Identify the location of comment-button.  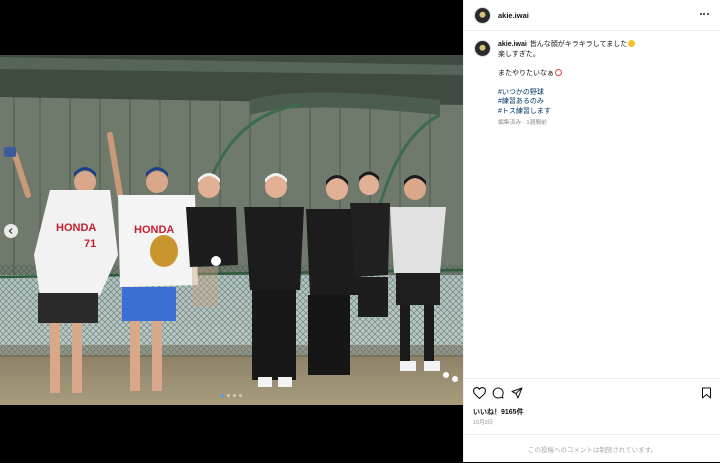
(498, 393).